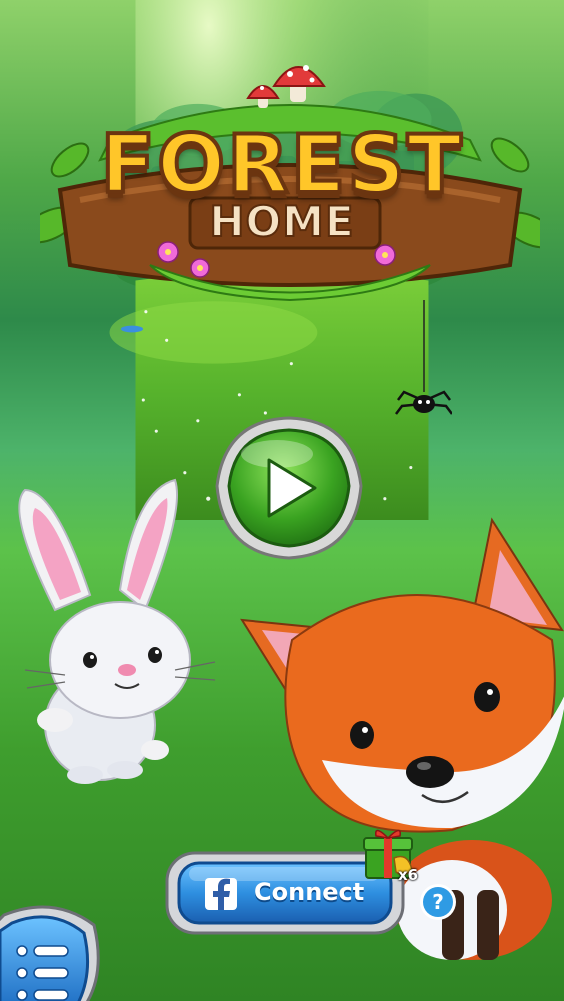 The image size is (564, 1001). Describe the element at coordinates (309, 892) in the screenshot. I see `connect-button-label: Connect` at that location.